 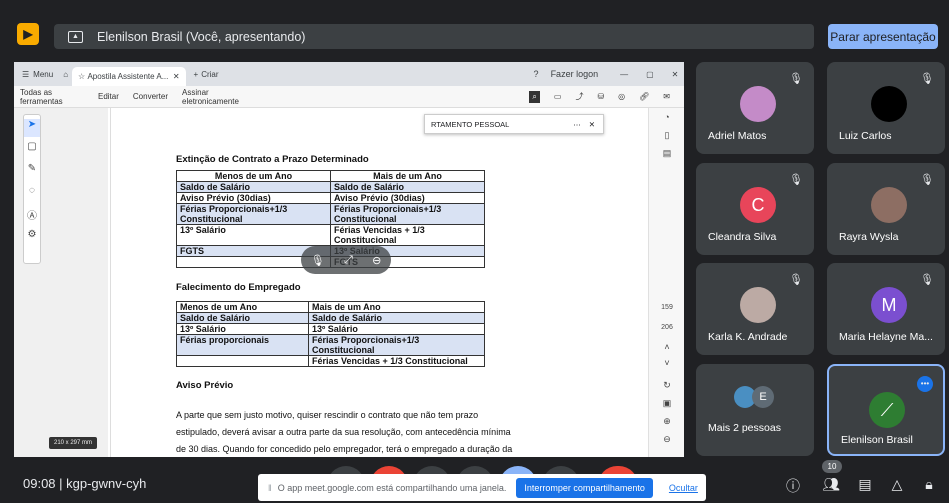 What do you see at coordinates (666, 347) in the screenshot?
I see `page-up-icon: ˄` at bounding box center [666, 347].